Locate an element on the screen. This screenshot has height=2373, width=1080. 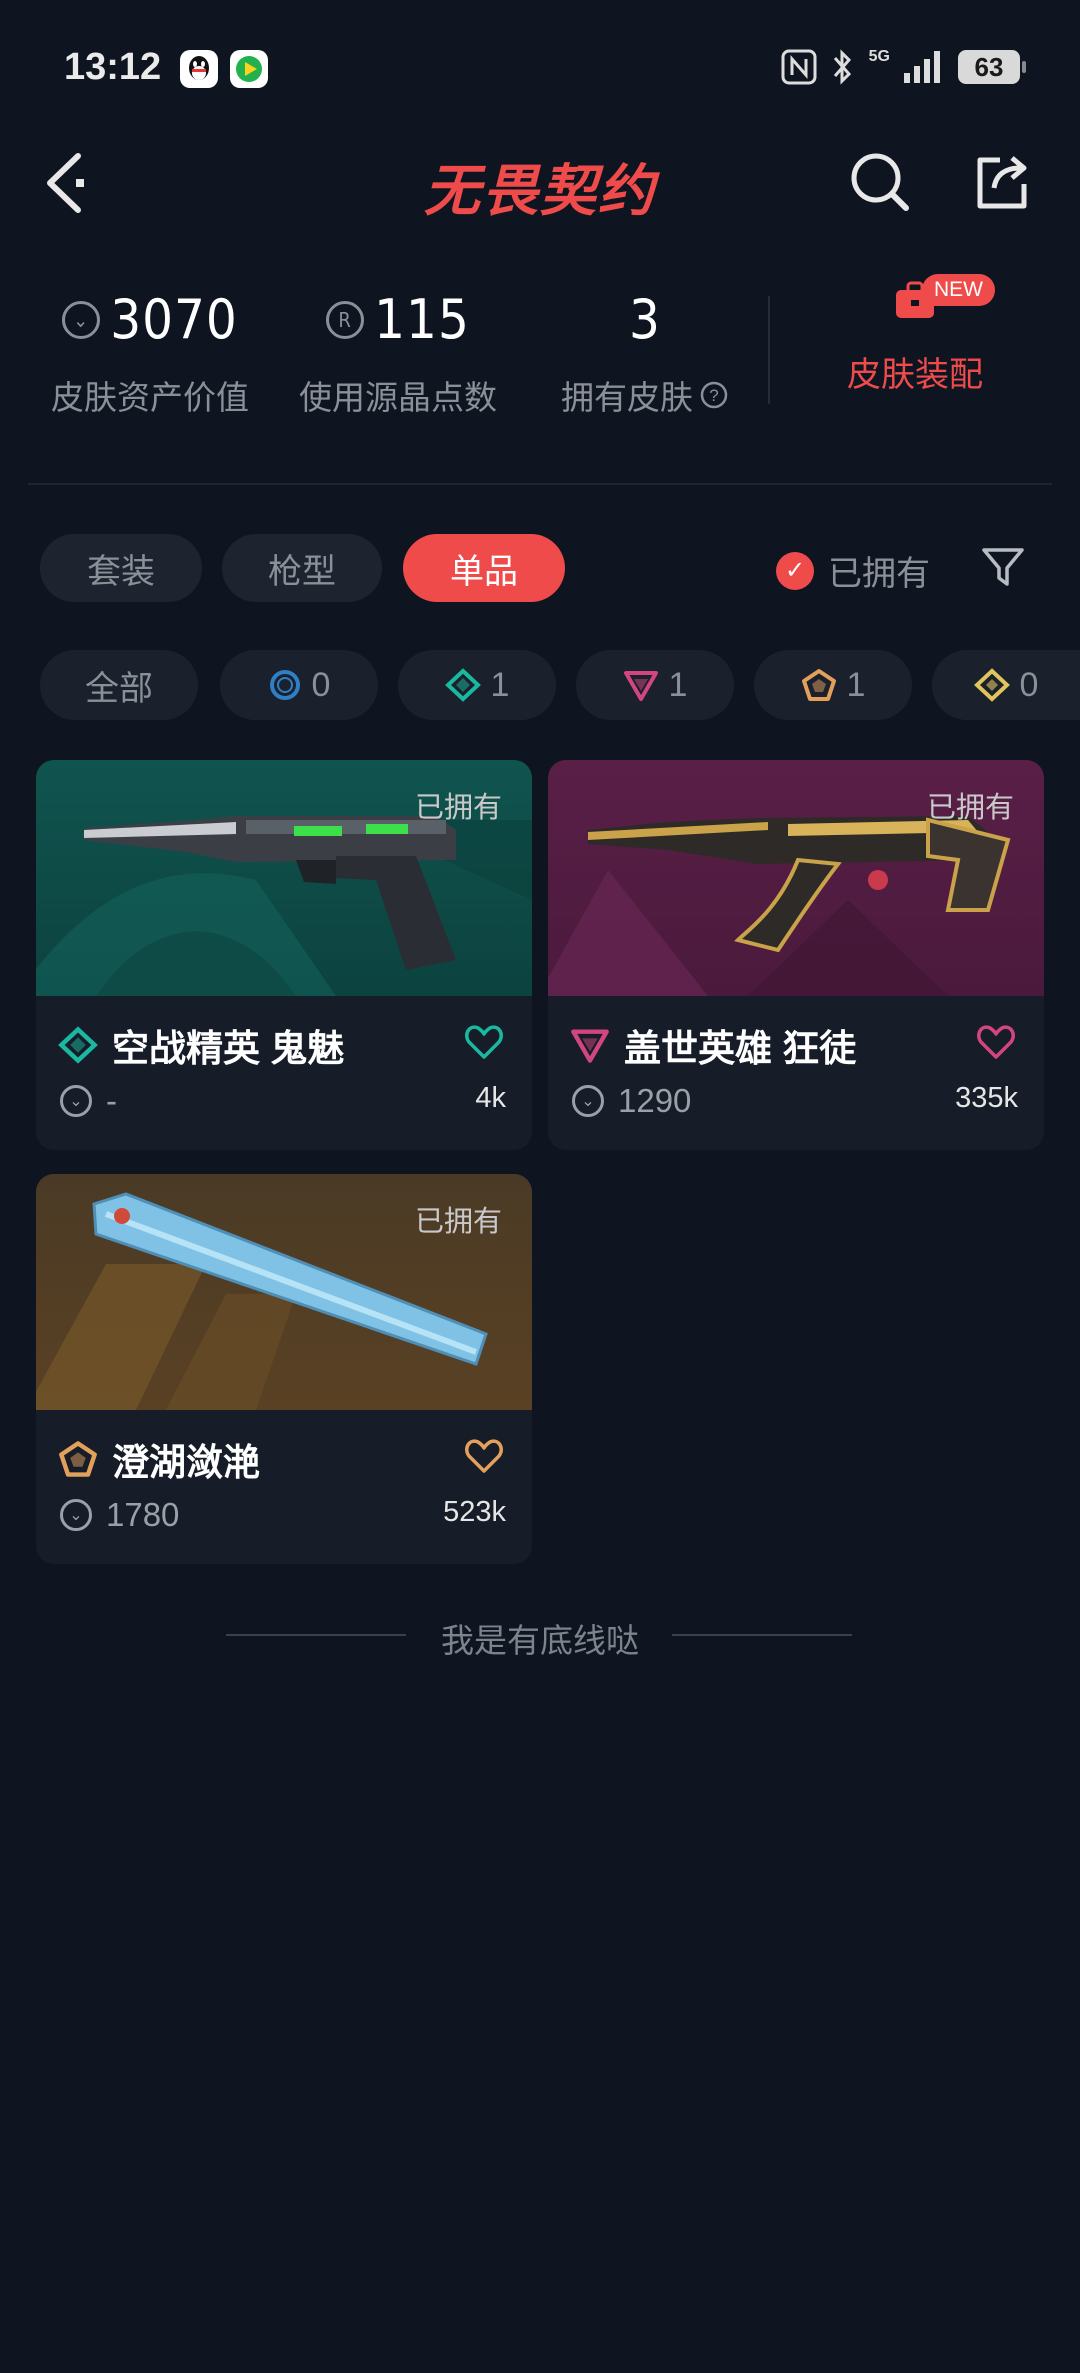
rarity-chip-exclusive: 1 is located at coordinates (833, 685).